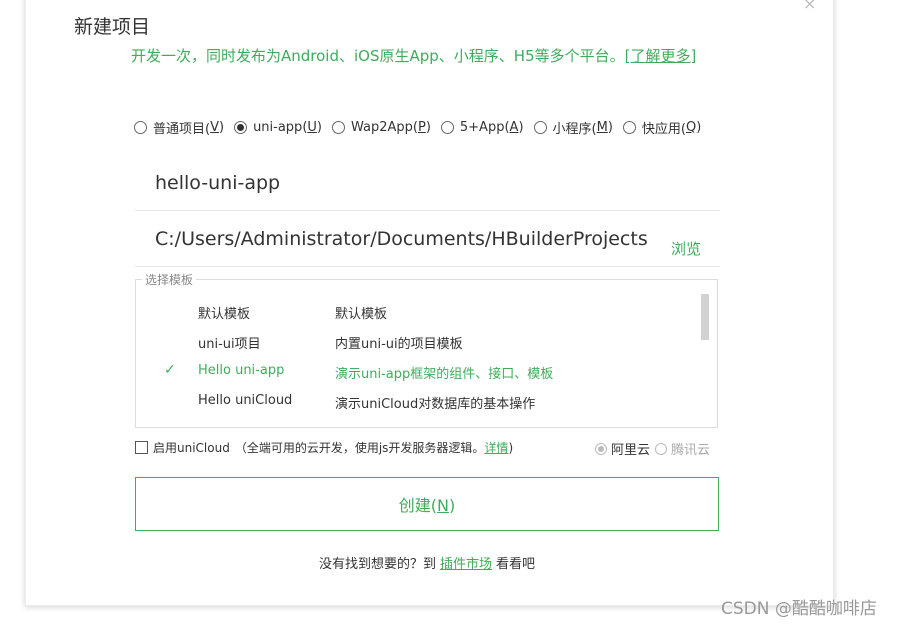 The width and height of the screenshot is (907, 624). Describe the element at coordinates (400, 239) in the screenshot. I see `project-location-input` at that location.